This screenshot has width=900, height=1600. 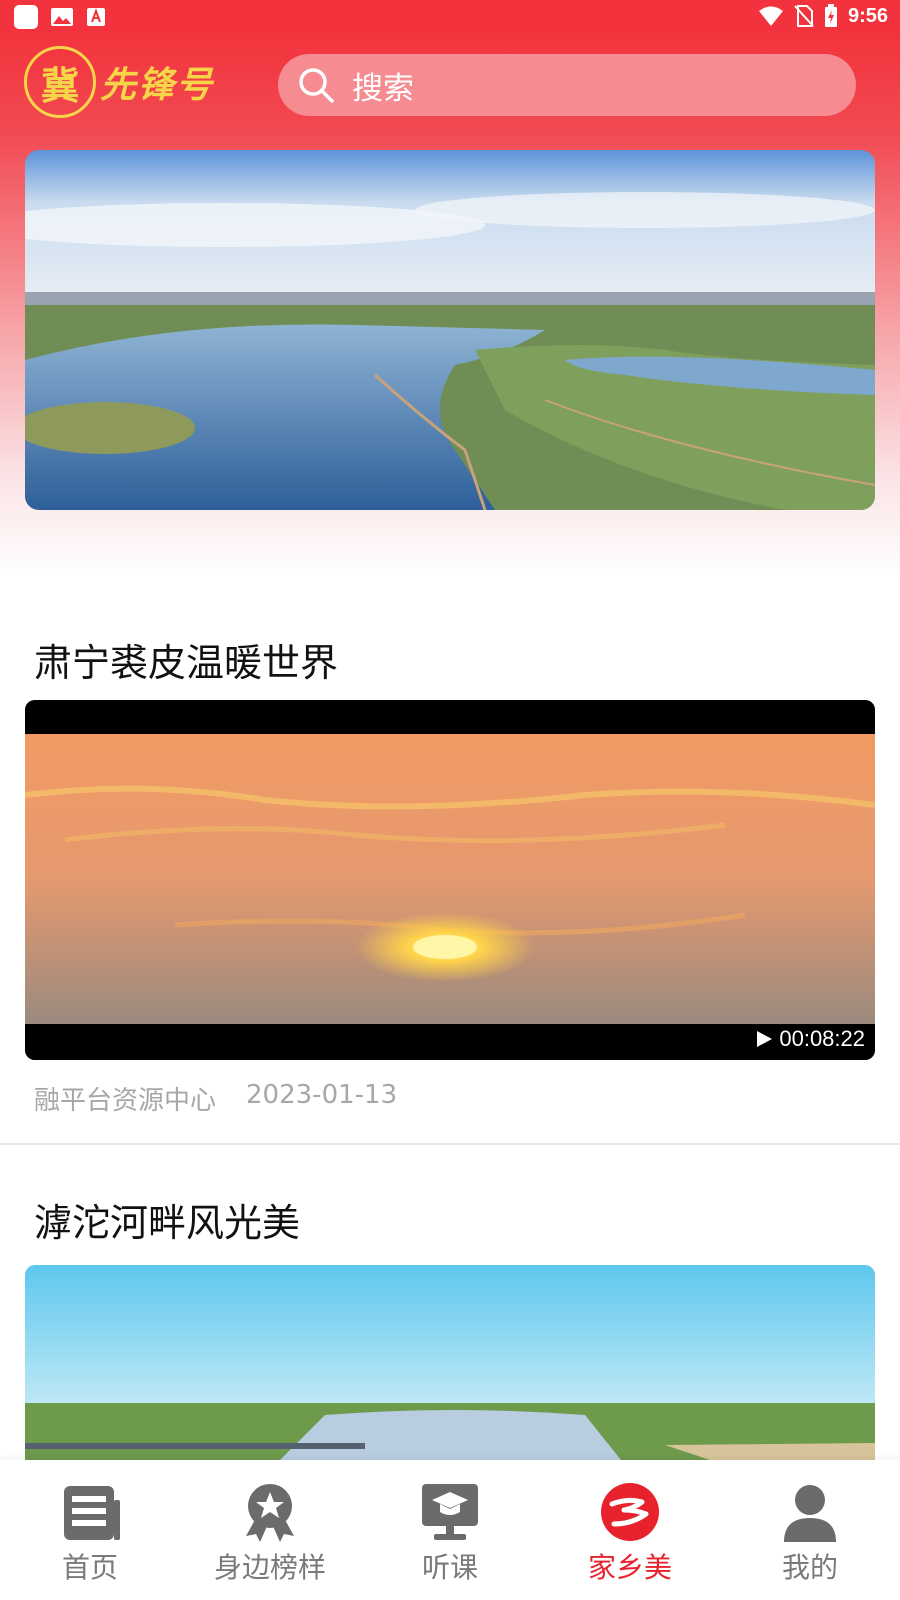 What do you see at coordinates (629, 1567) in the screenshot?
I see `tab-label: 家乡美` at bounding box center [629, 1567].